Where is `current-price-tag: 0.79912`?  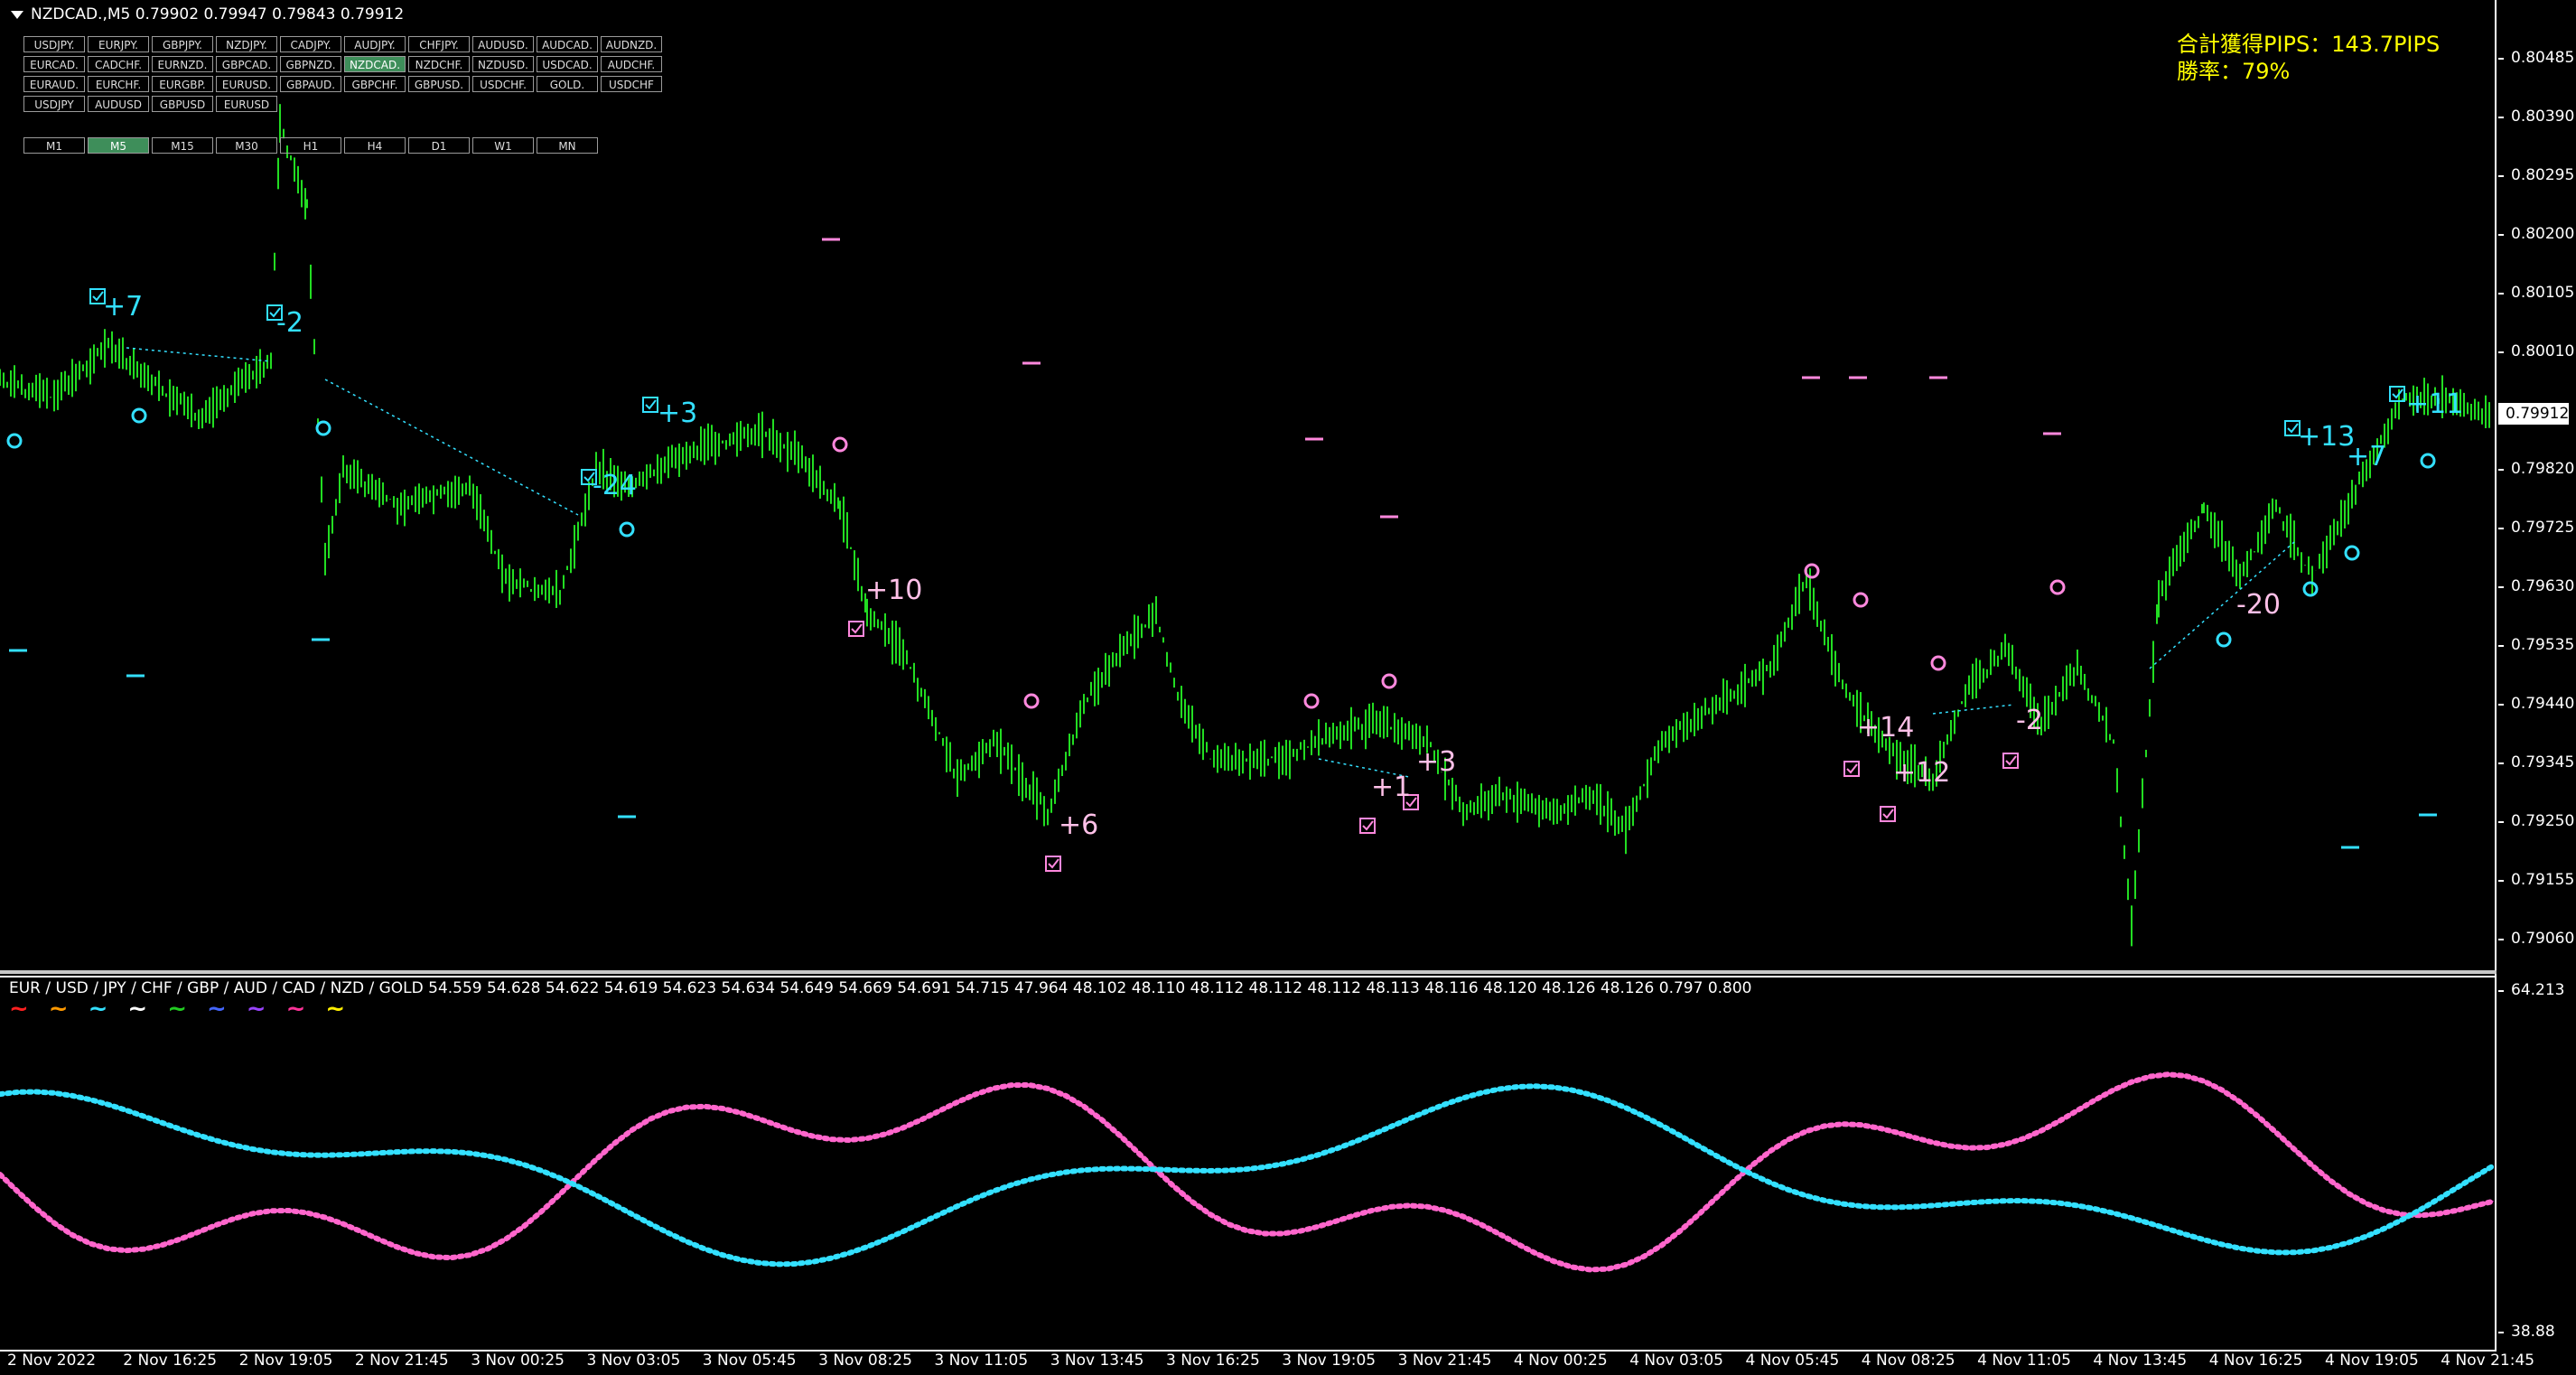 current-price-tag: 0.79912 is located at coordinates (2533, 414).